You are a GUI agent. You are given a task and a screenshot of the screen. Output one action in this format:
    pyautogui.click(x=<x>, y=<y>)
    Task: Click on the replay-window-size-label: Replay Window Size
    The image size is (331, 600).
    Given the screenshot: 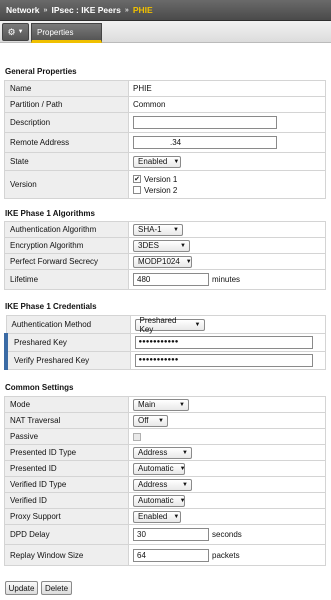 What is the action you would take?
    pyautogui.click(x=66, y=555)
    